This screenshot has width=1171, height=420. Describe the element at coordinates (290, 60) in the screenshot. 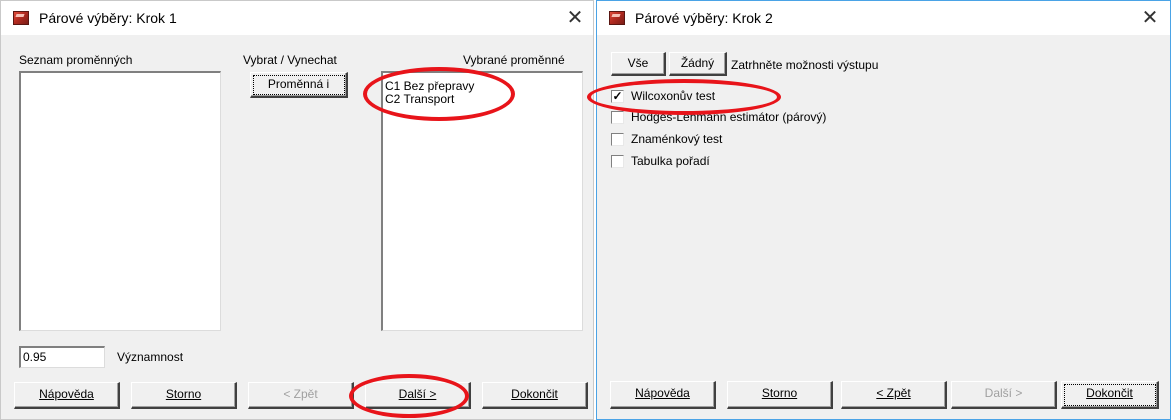

I see `select-label: Vybrat / Vynechat` at that location.